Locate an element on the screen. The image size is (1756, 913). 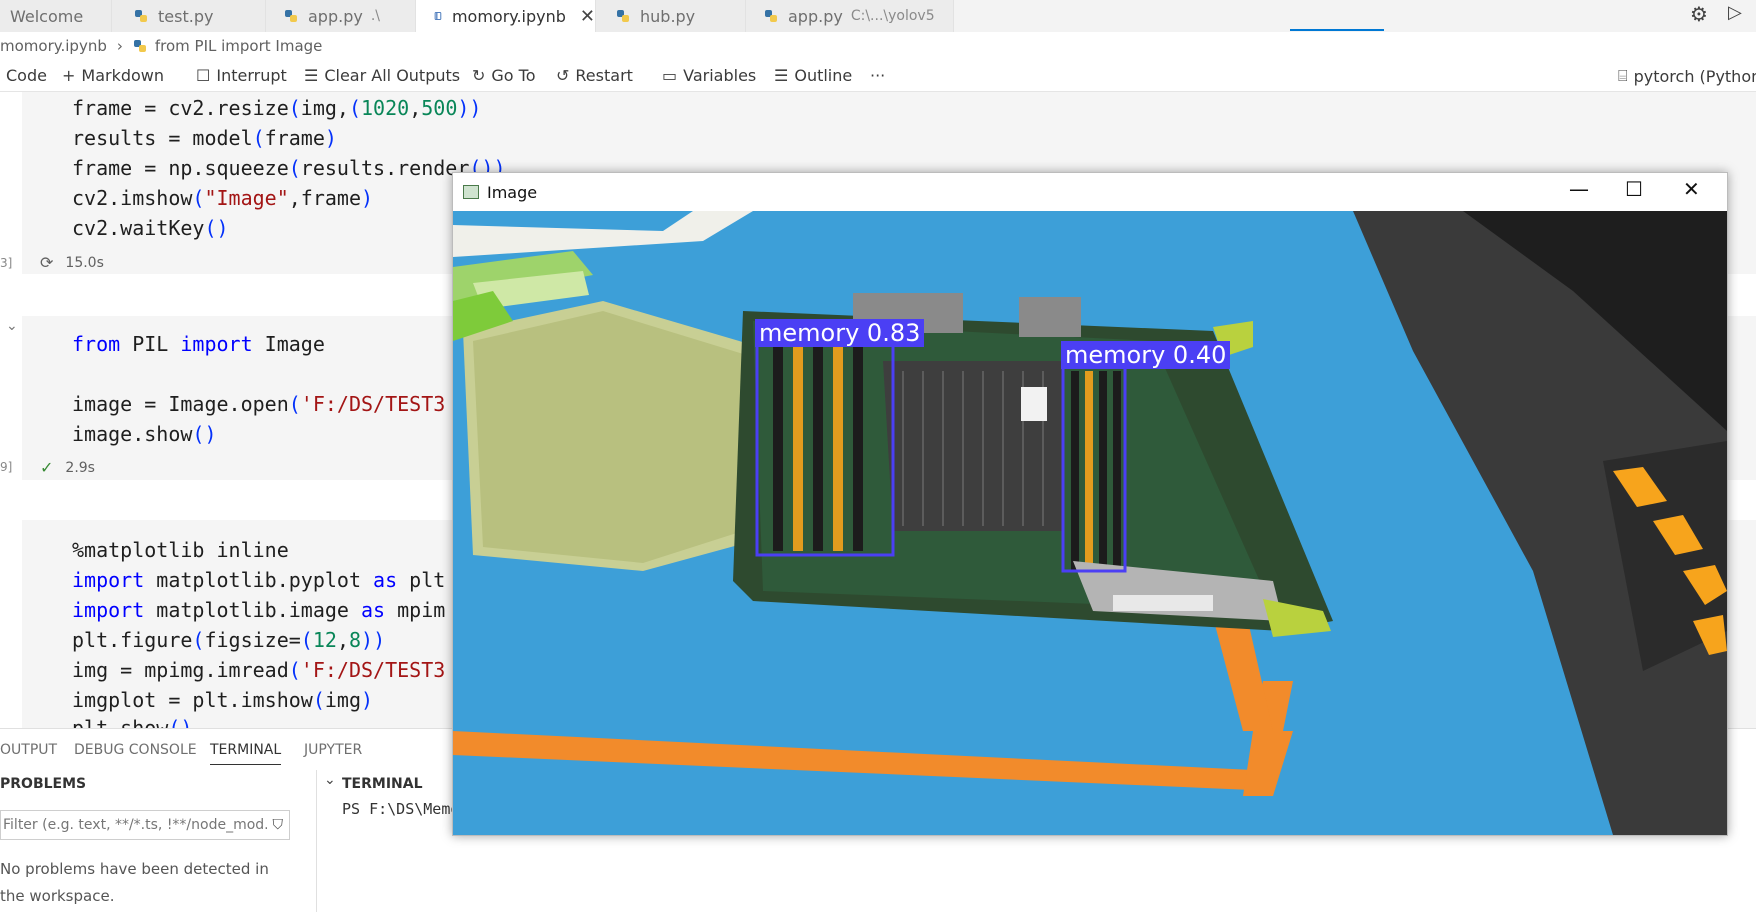
cell-status: ✓ 2.9s is located at coordinates (67, 467).